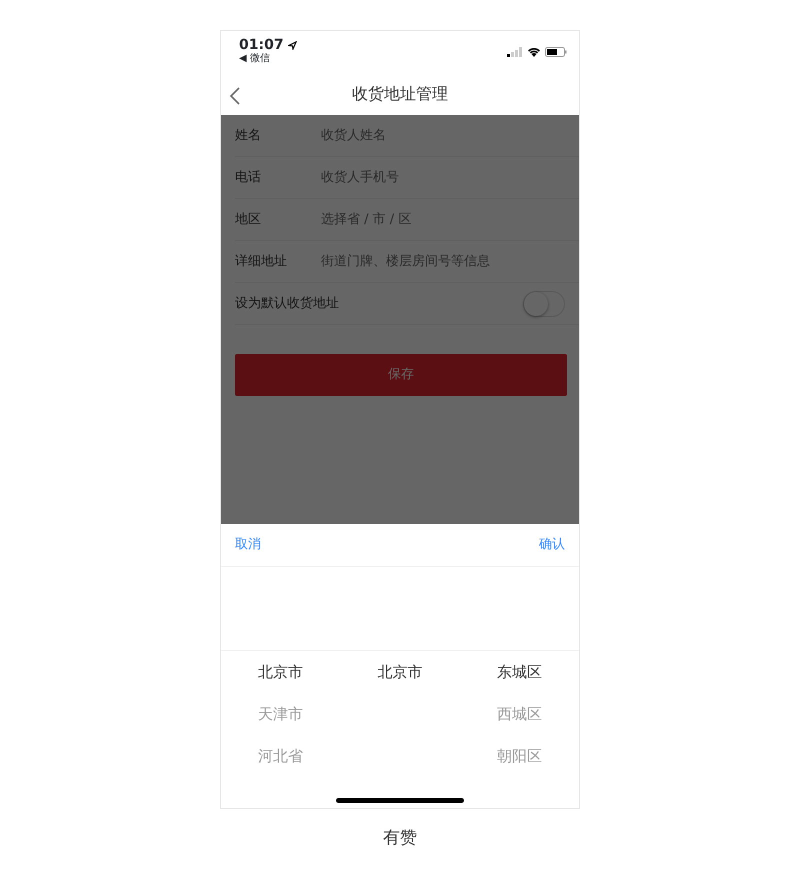 The width and height of the screenshot is (800, 878). I want to click on cancel-button: 取消, so click(248, 545).